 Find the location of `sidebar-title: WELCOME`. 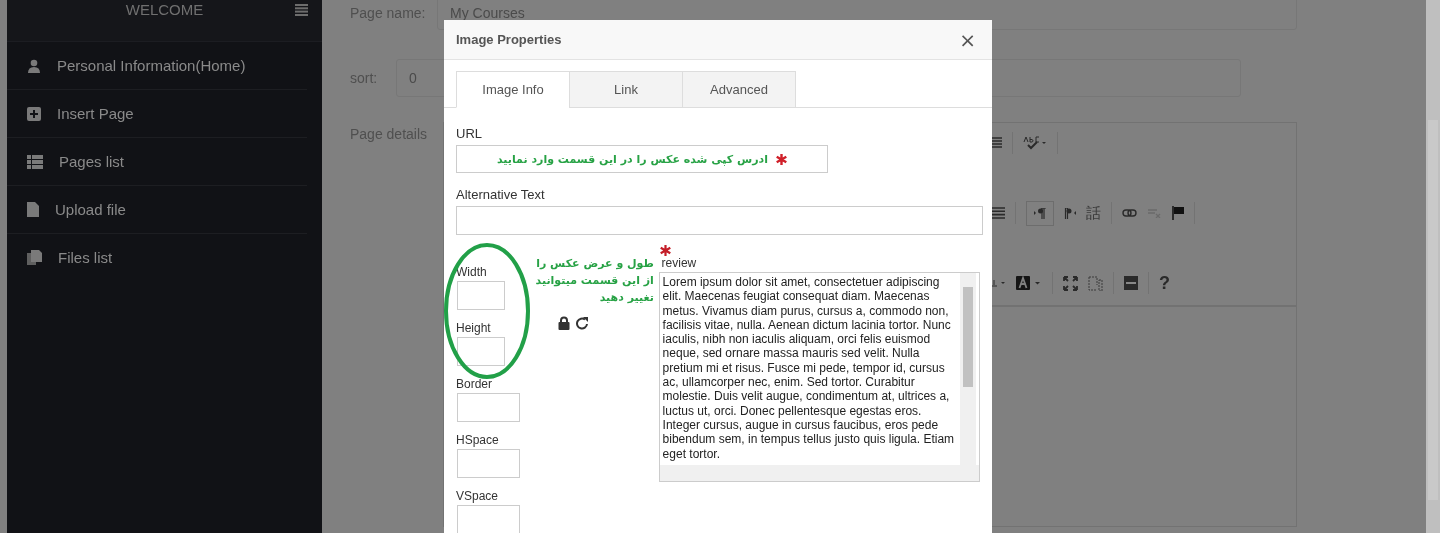

sidebar-title: WELCOME is located at coordinates (164, 9).